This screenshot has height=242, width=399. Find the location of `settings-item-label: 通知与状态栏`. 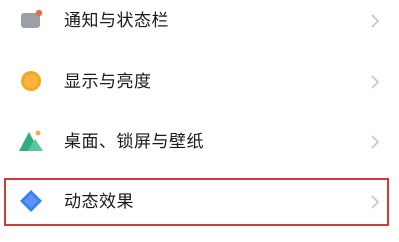

settings-item-label: 通知与状态栏 is located at coordinates (116, 21).